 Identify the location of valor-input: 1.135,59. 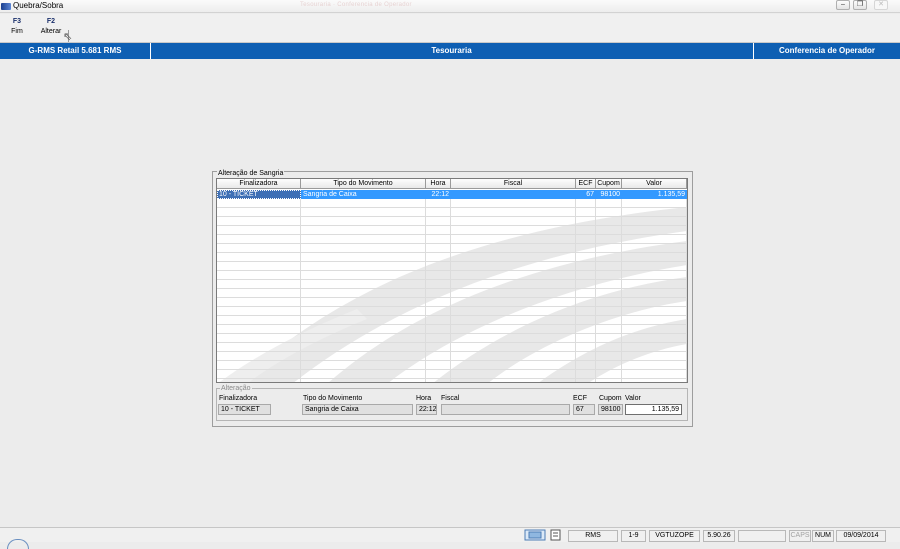
(653, 409).